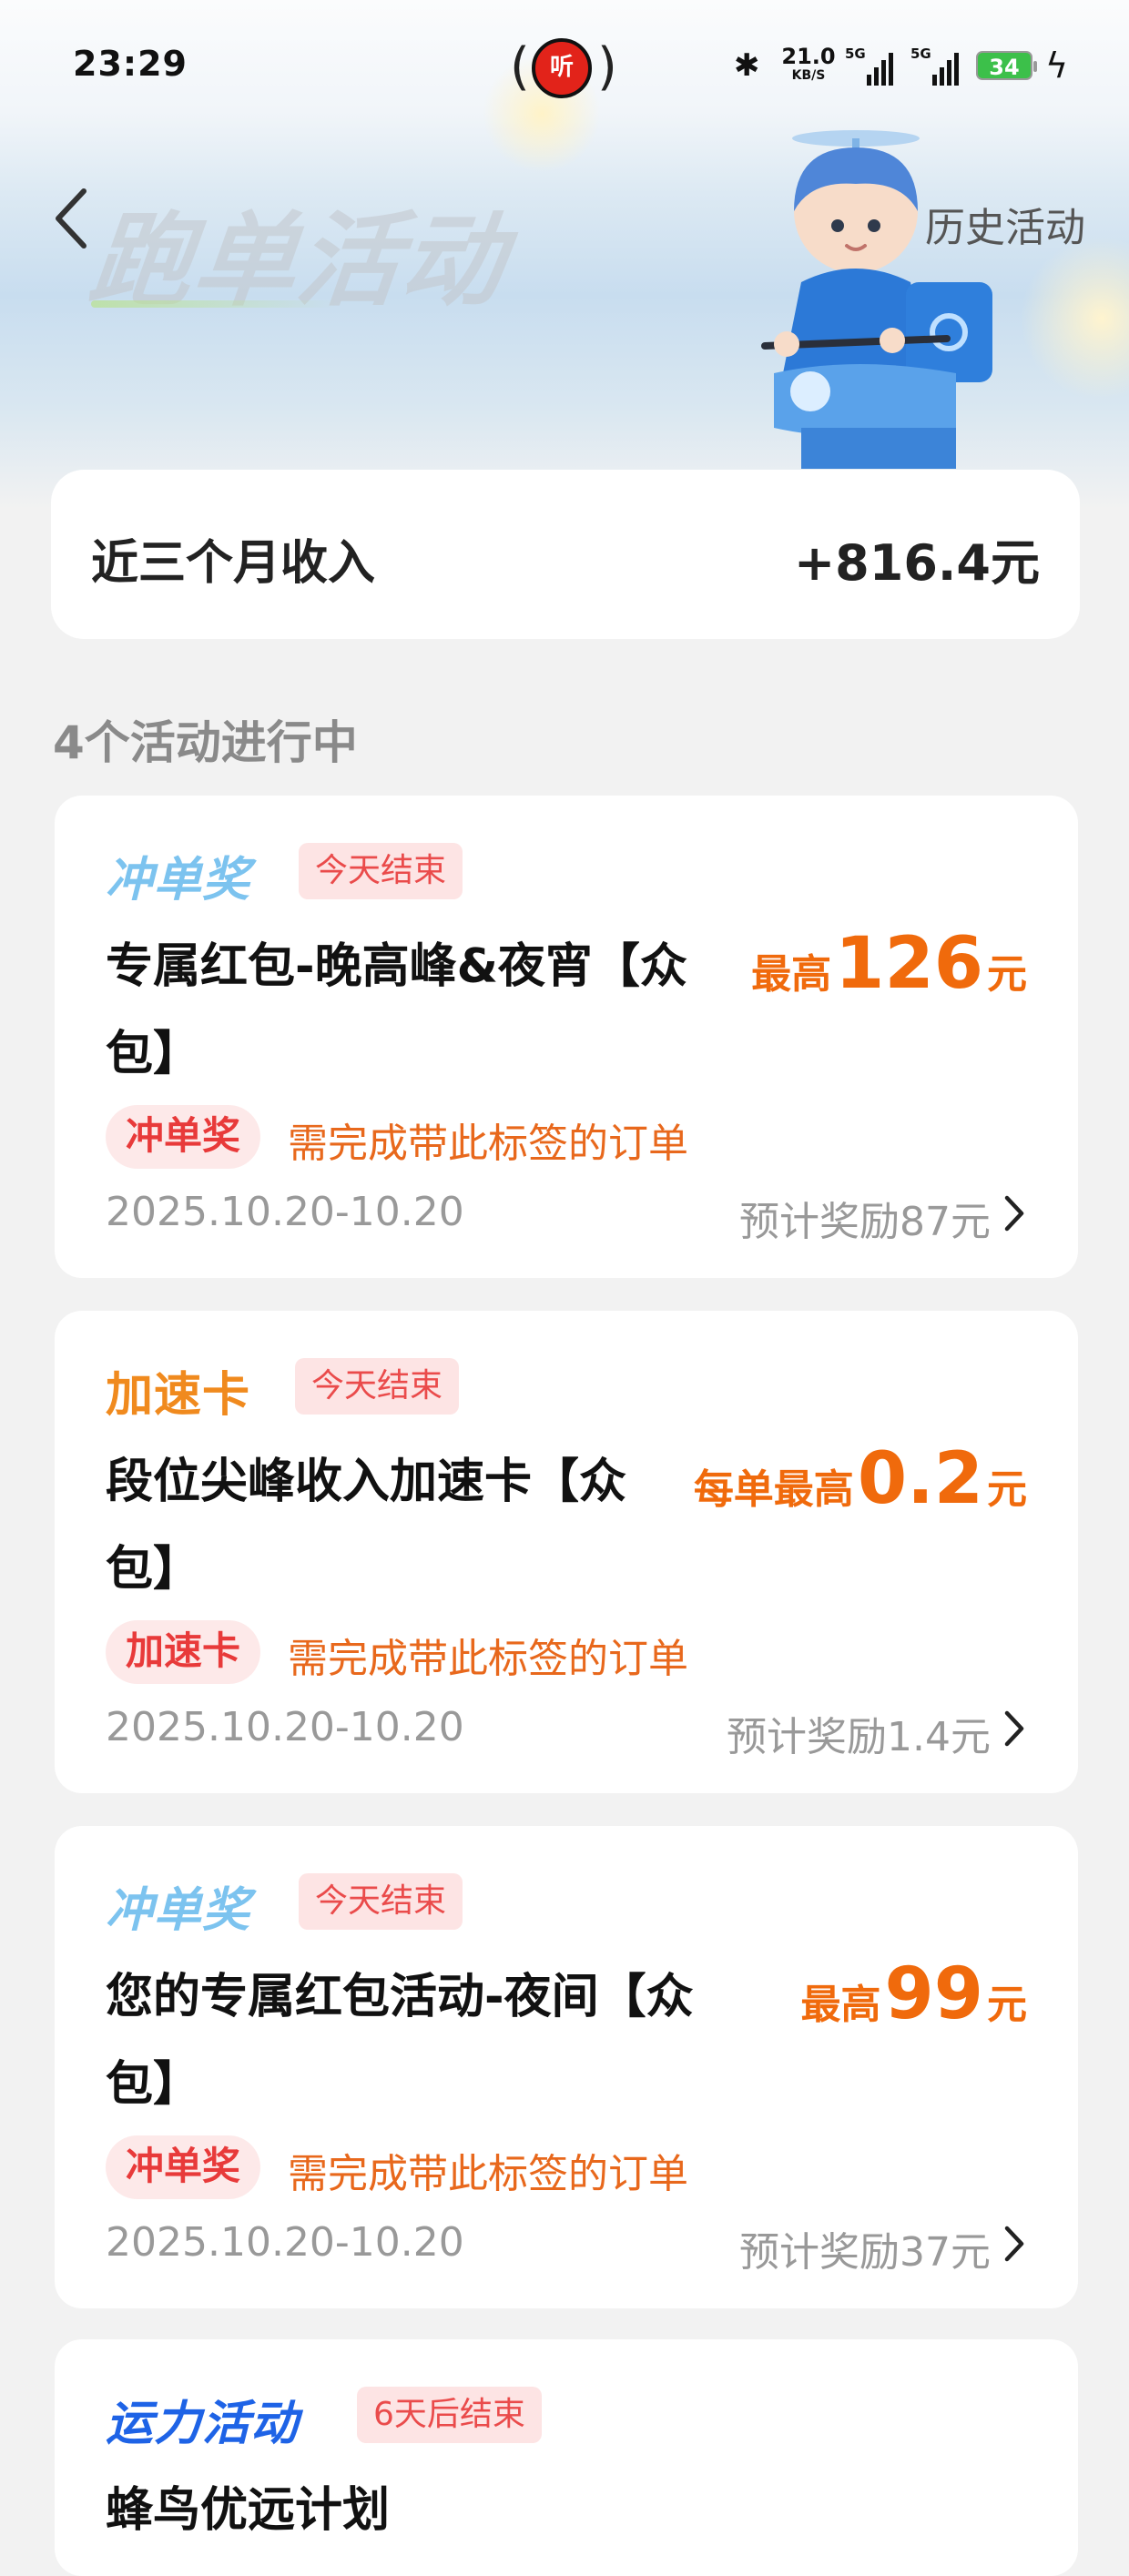 The image size is (1129, 2576). What do you see at coordinates (1057, 66) in the screenshot?
I see `charging-icon: ϟ` at bounding box center [1057, 66].